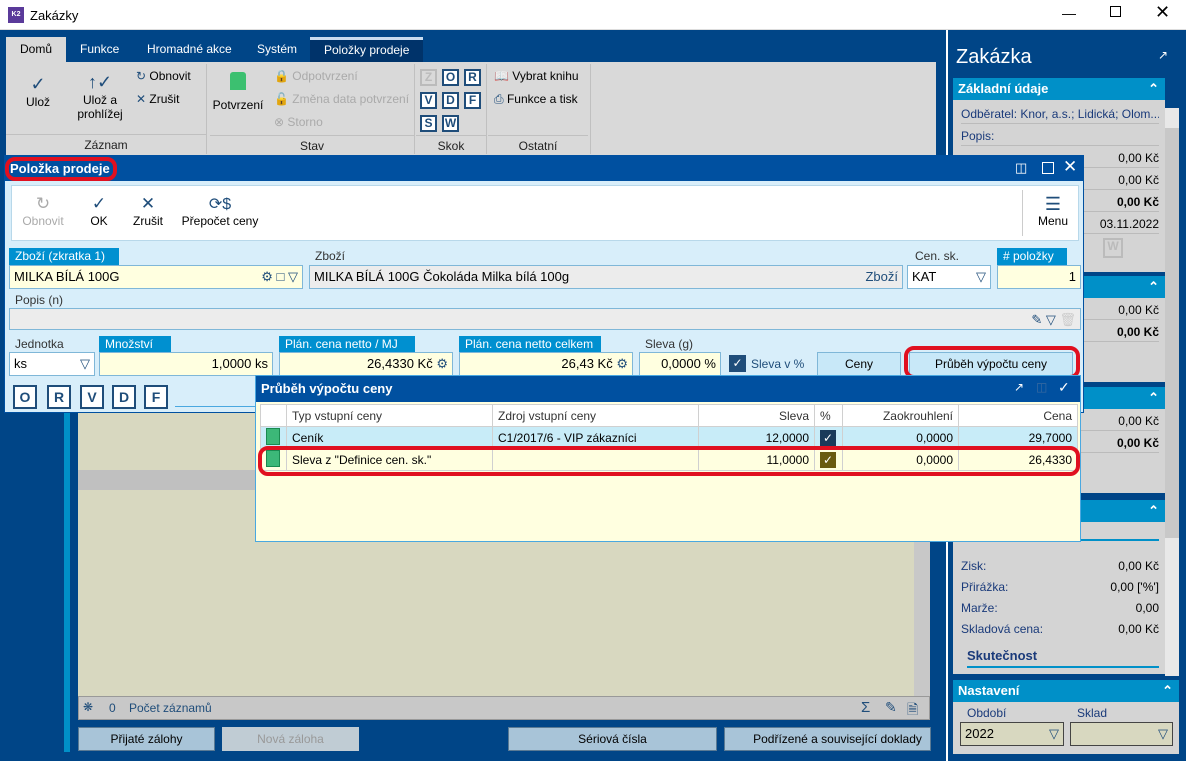 The height and width of the screenshot is (761, 1186). What do you see at coordinates (273, 415) in the screenshot?
I see `col-icon` at bounding box center [273, 415].